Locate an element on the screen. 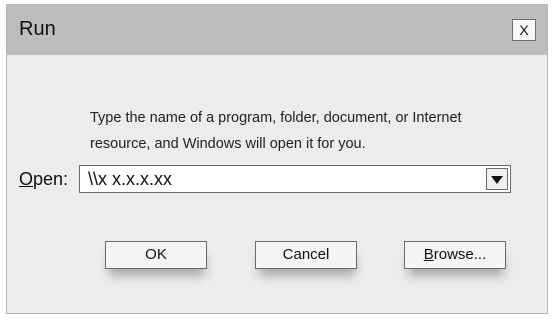 This screenshot has width=556, height=318. dropdown-button is located at coordinates (497, 179).